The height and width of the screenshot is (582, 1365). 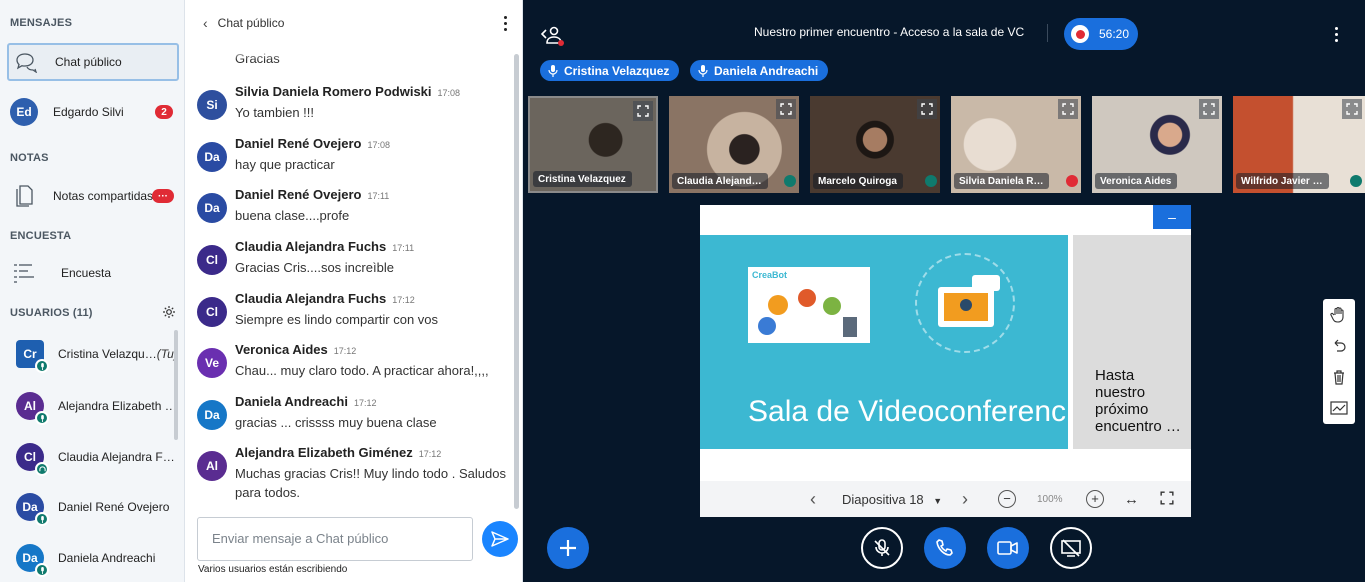 I want to click on gear-icon, so click(x=169, y=314).